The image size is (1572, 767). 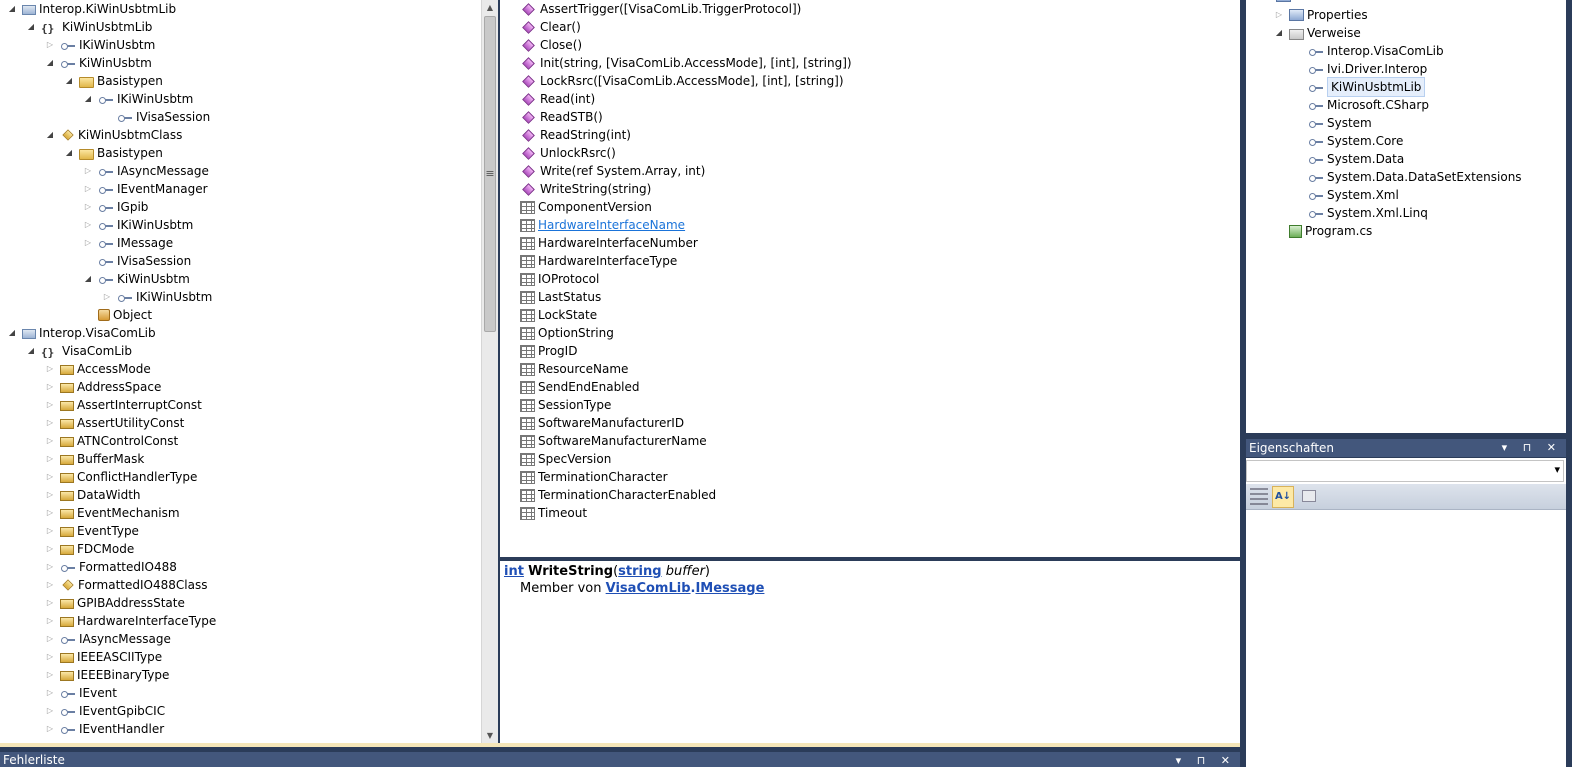 I want to click on solution-tree-item: System.Data, so click(x=1348, y=159).